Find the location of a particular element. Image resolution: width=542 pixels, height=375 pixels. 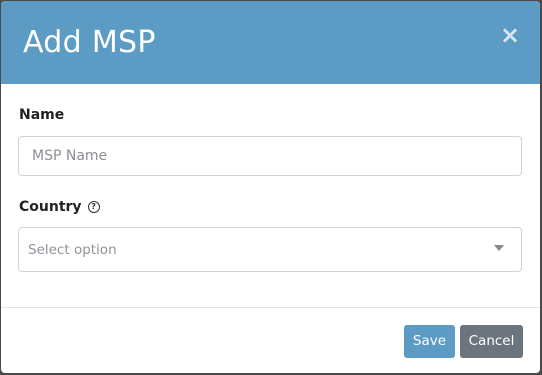

footer-divider is located at coordinates (270, 307).